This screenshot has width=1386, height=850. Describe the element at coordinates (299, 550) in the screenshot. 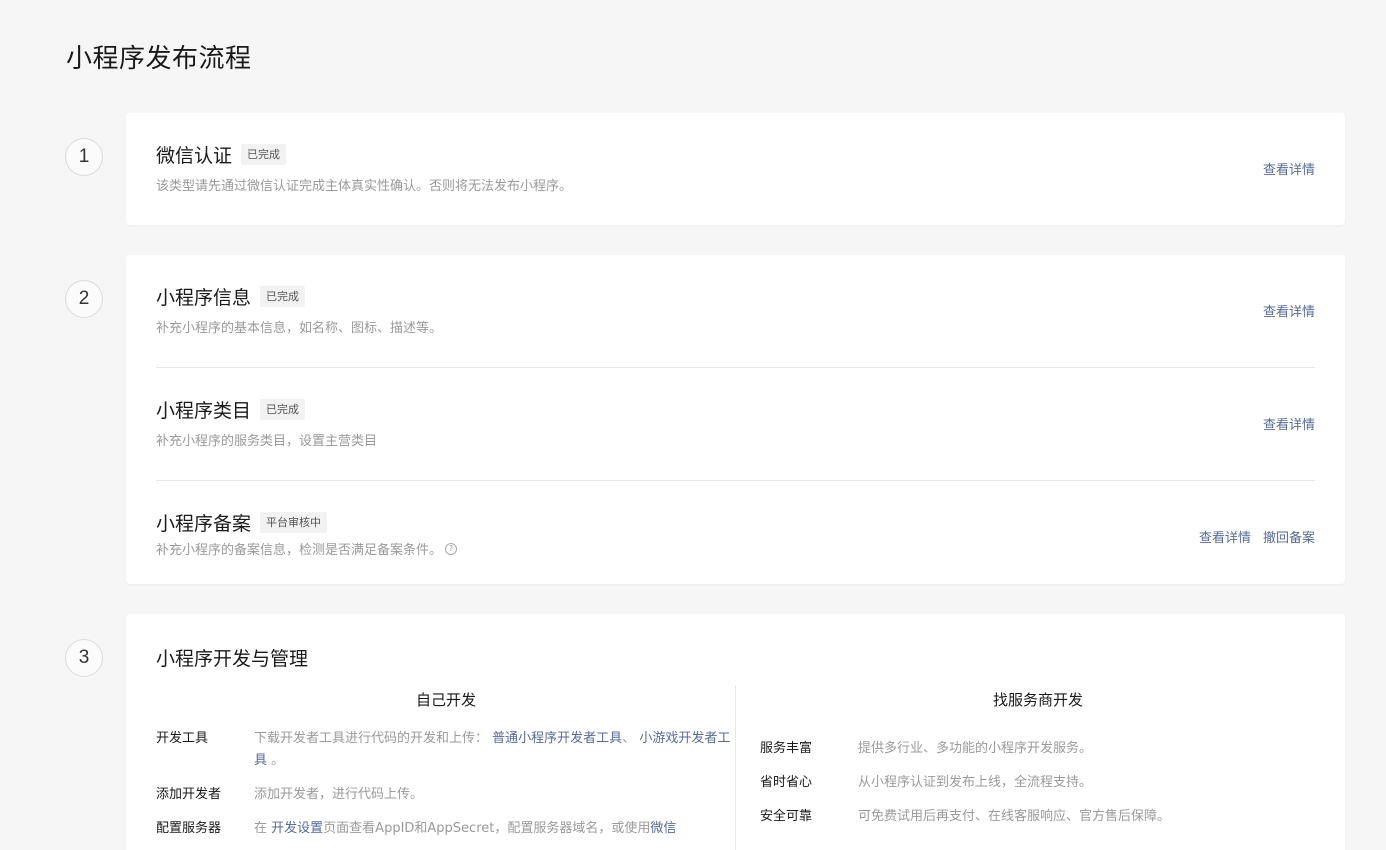

I see `item-description-text: 补充小程序的备案信息，检测是否满足备案条件。` at that location.